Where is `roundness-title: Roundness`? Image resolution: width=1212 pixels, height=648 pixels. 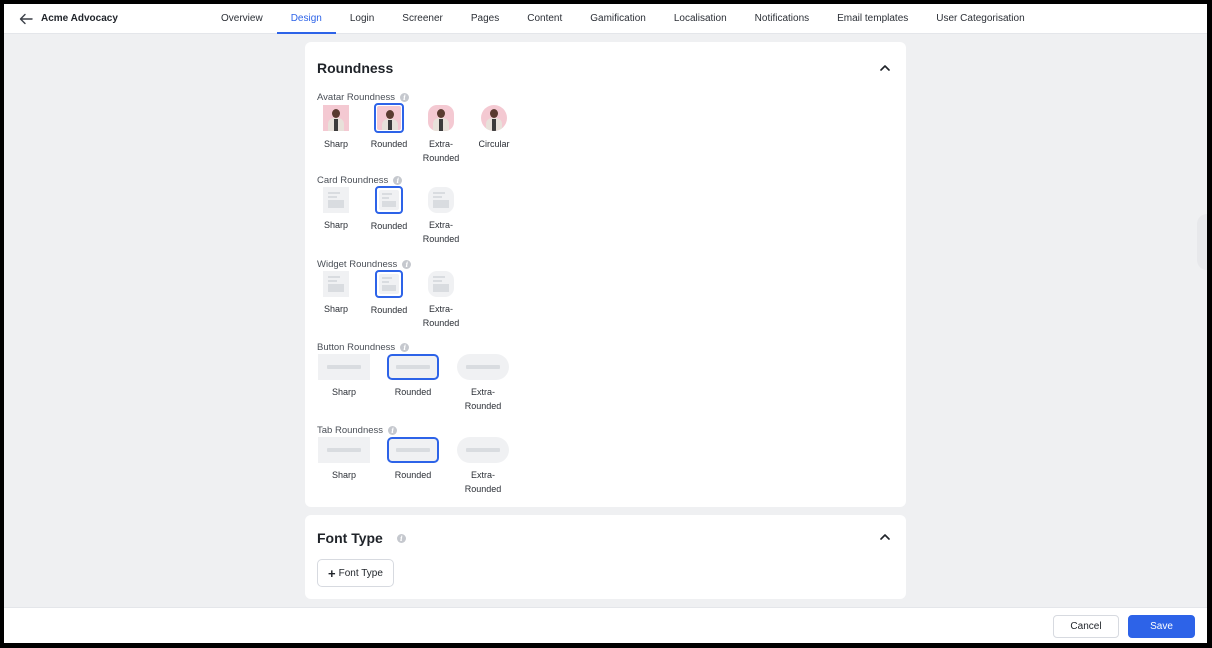
roundness-title: Roundness is located at coordinates (355, 68).